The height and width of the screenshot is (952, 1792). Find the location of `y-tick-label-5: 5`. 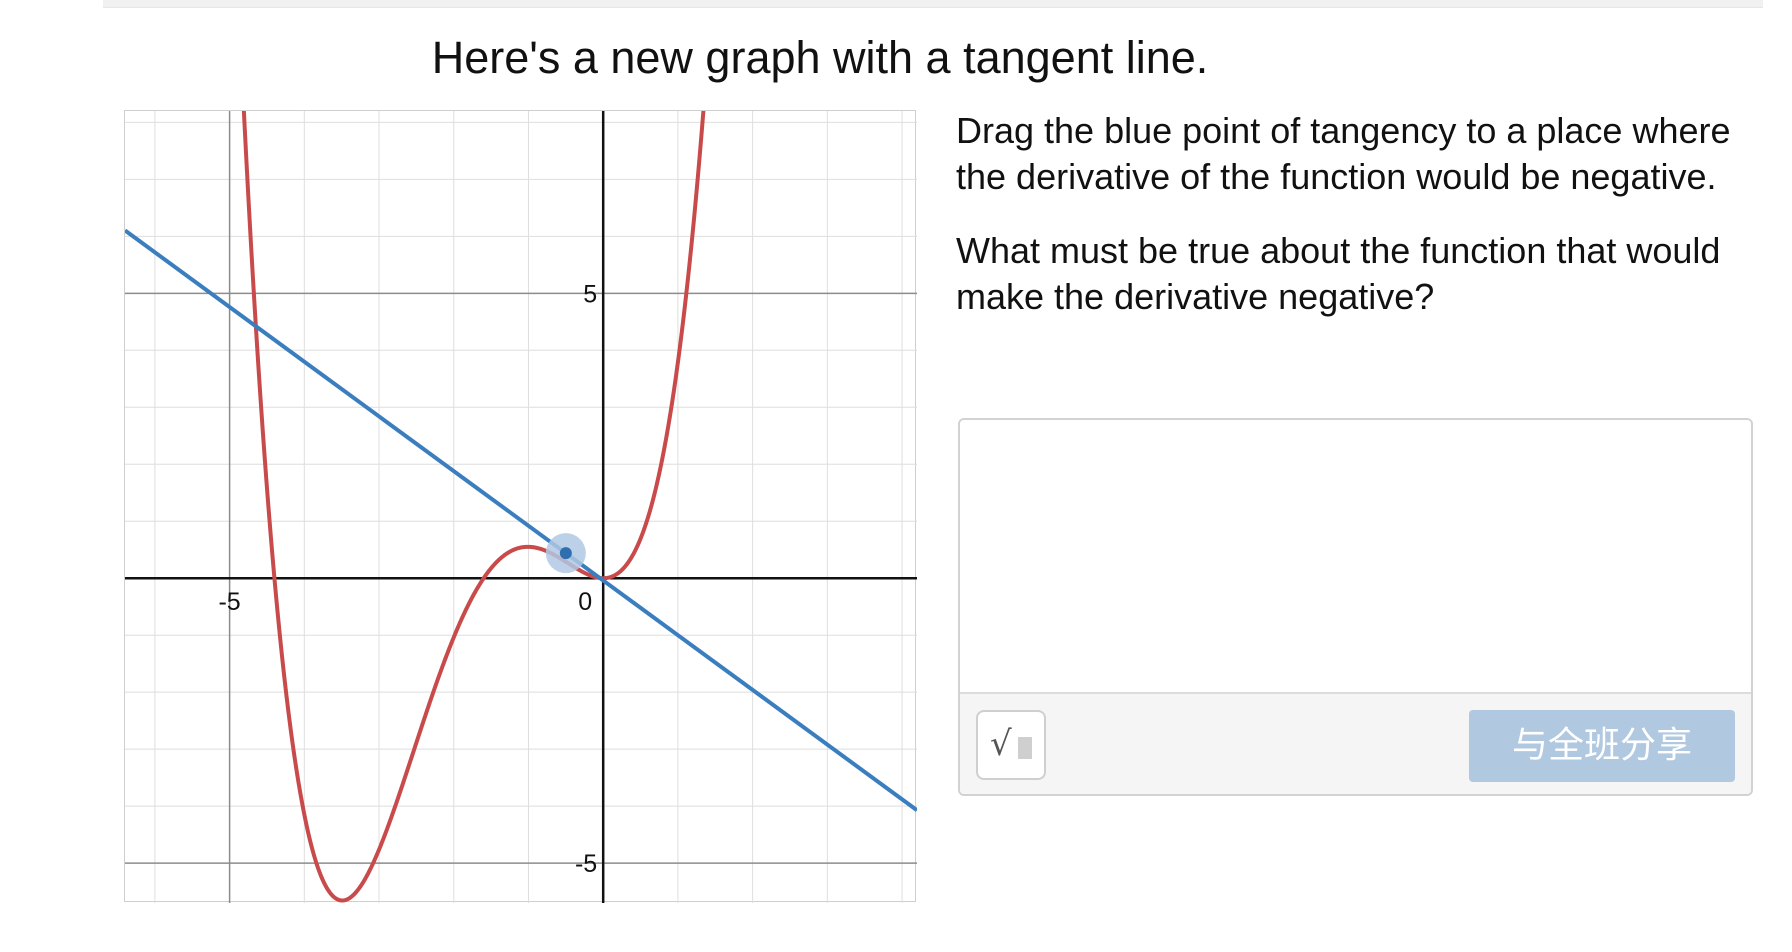

y-tick-label-5: 5 is located at coordinates (590, 294).